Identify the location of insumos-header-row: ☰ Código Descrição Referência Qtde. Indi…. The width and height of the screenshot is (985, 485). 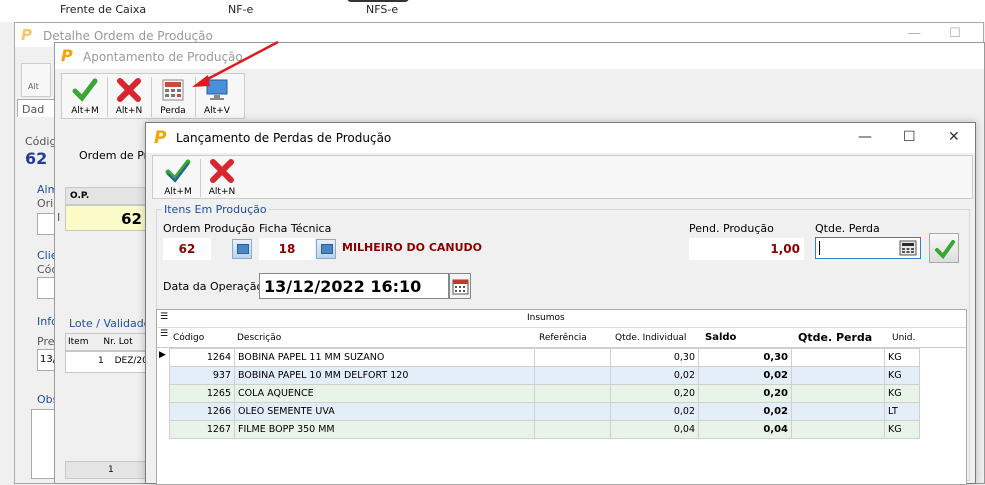
(561, 338).